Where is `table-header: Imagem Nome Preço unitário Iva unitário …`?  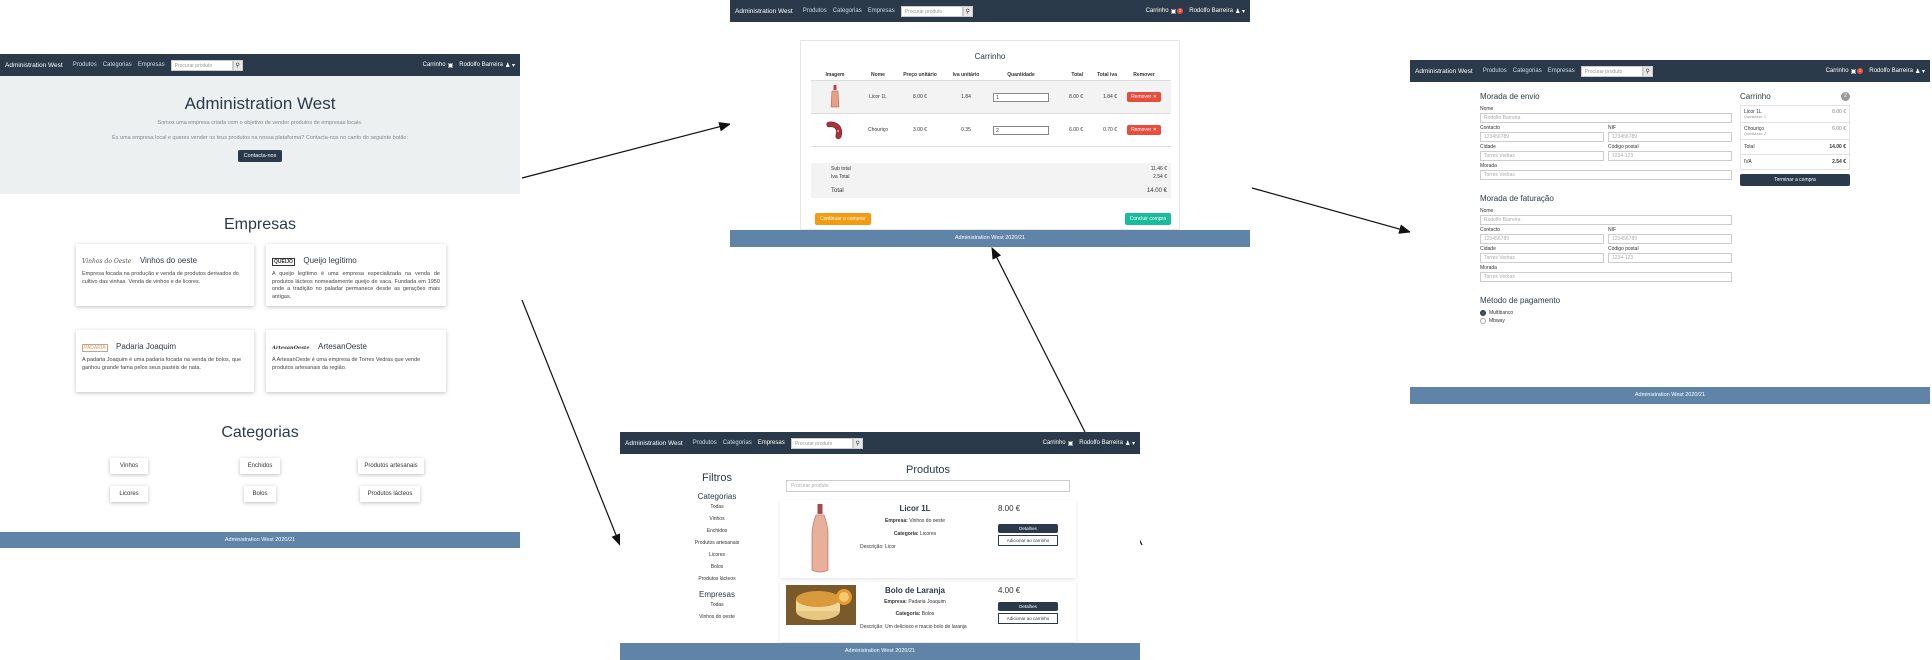 table-header: Imagem Nome Preço unitário Iva unitário … is located at coordinates (991, 75).